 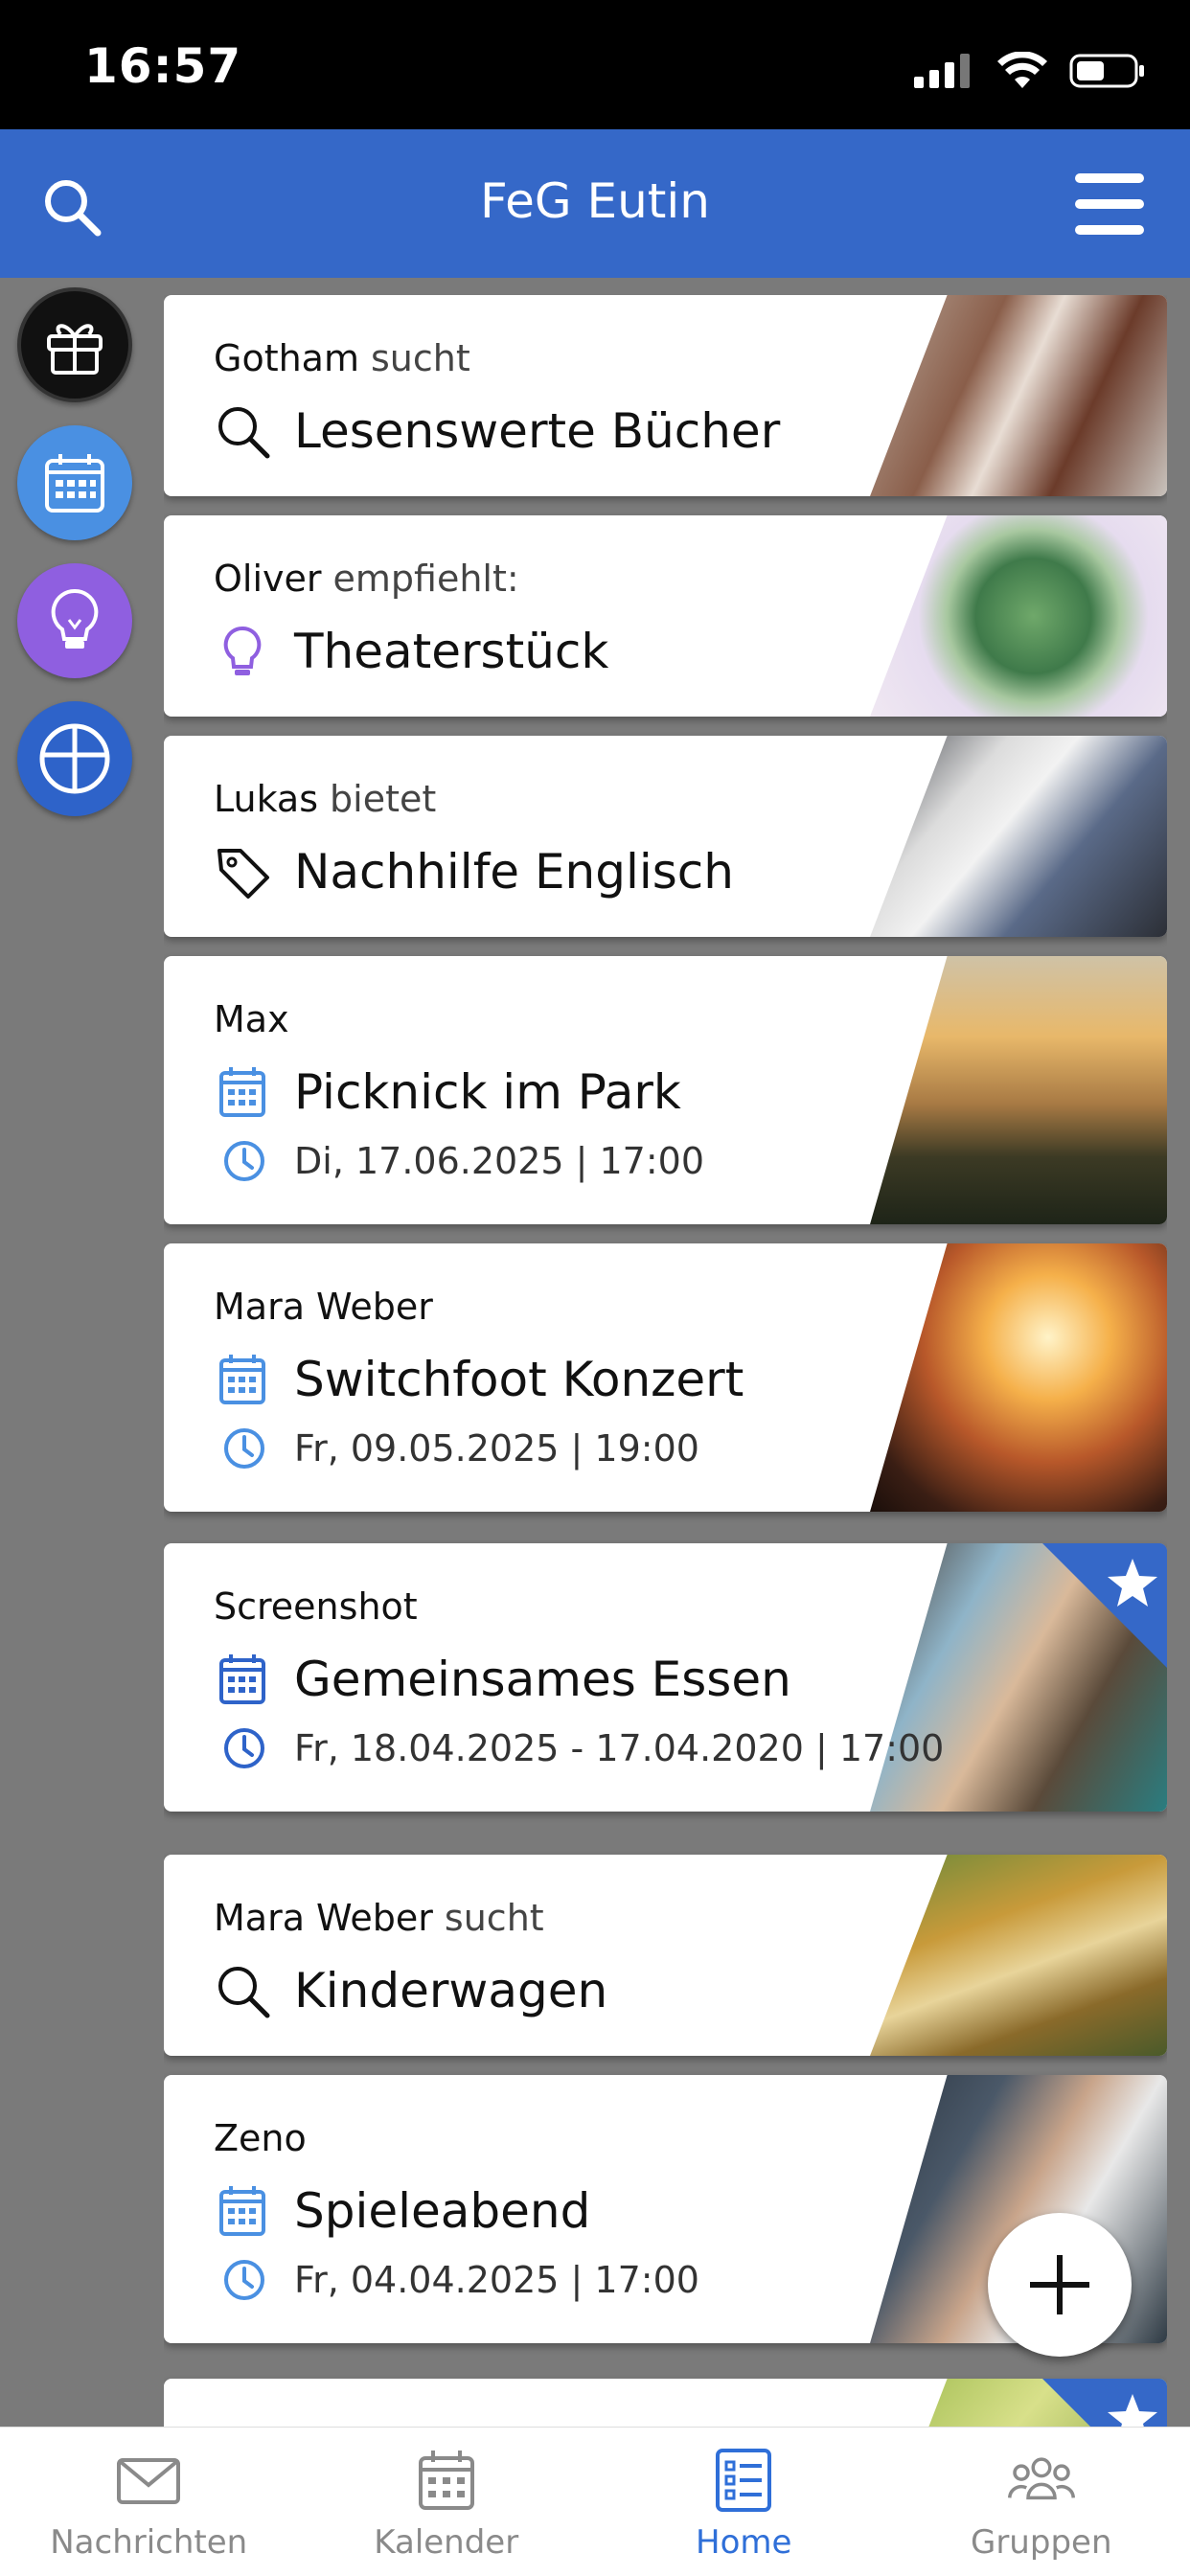 I want to click on card-title: Picknick im Park, so click(x=488, y=1092).